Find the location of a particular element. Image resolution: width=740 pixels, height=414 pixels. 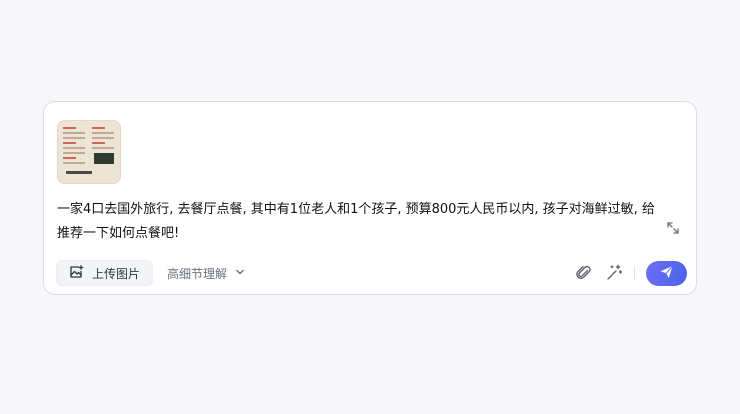

high-detail-dropdown: 高细节理解 is located at coordinates (206, 273).